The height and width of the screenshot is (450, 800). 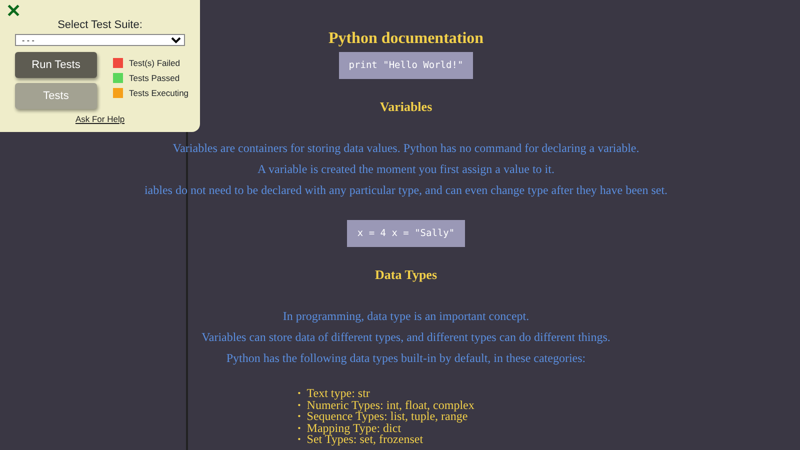 I want to click on list-item: Numeric Types: int, float, complex, so click(x=390, y=405).